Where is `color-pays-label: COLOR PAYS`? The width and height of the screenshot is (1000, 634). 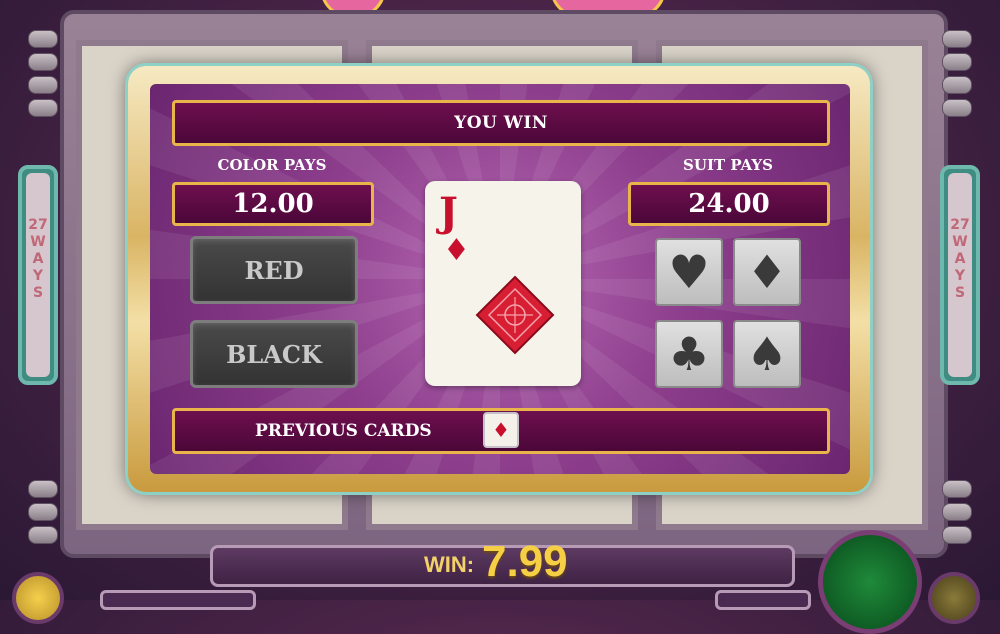
color-pays-label: COLOR PAYS is located at coordinates (272, 165).